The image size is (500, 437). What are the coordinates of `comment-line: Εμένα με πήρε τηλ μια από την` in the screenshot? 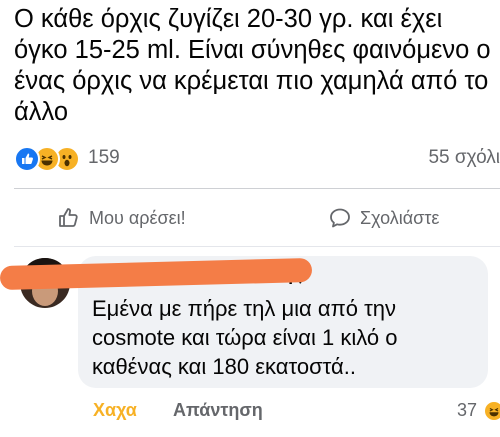 It's located at (244, 308).